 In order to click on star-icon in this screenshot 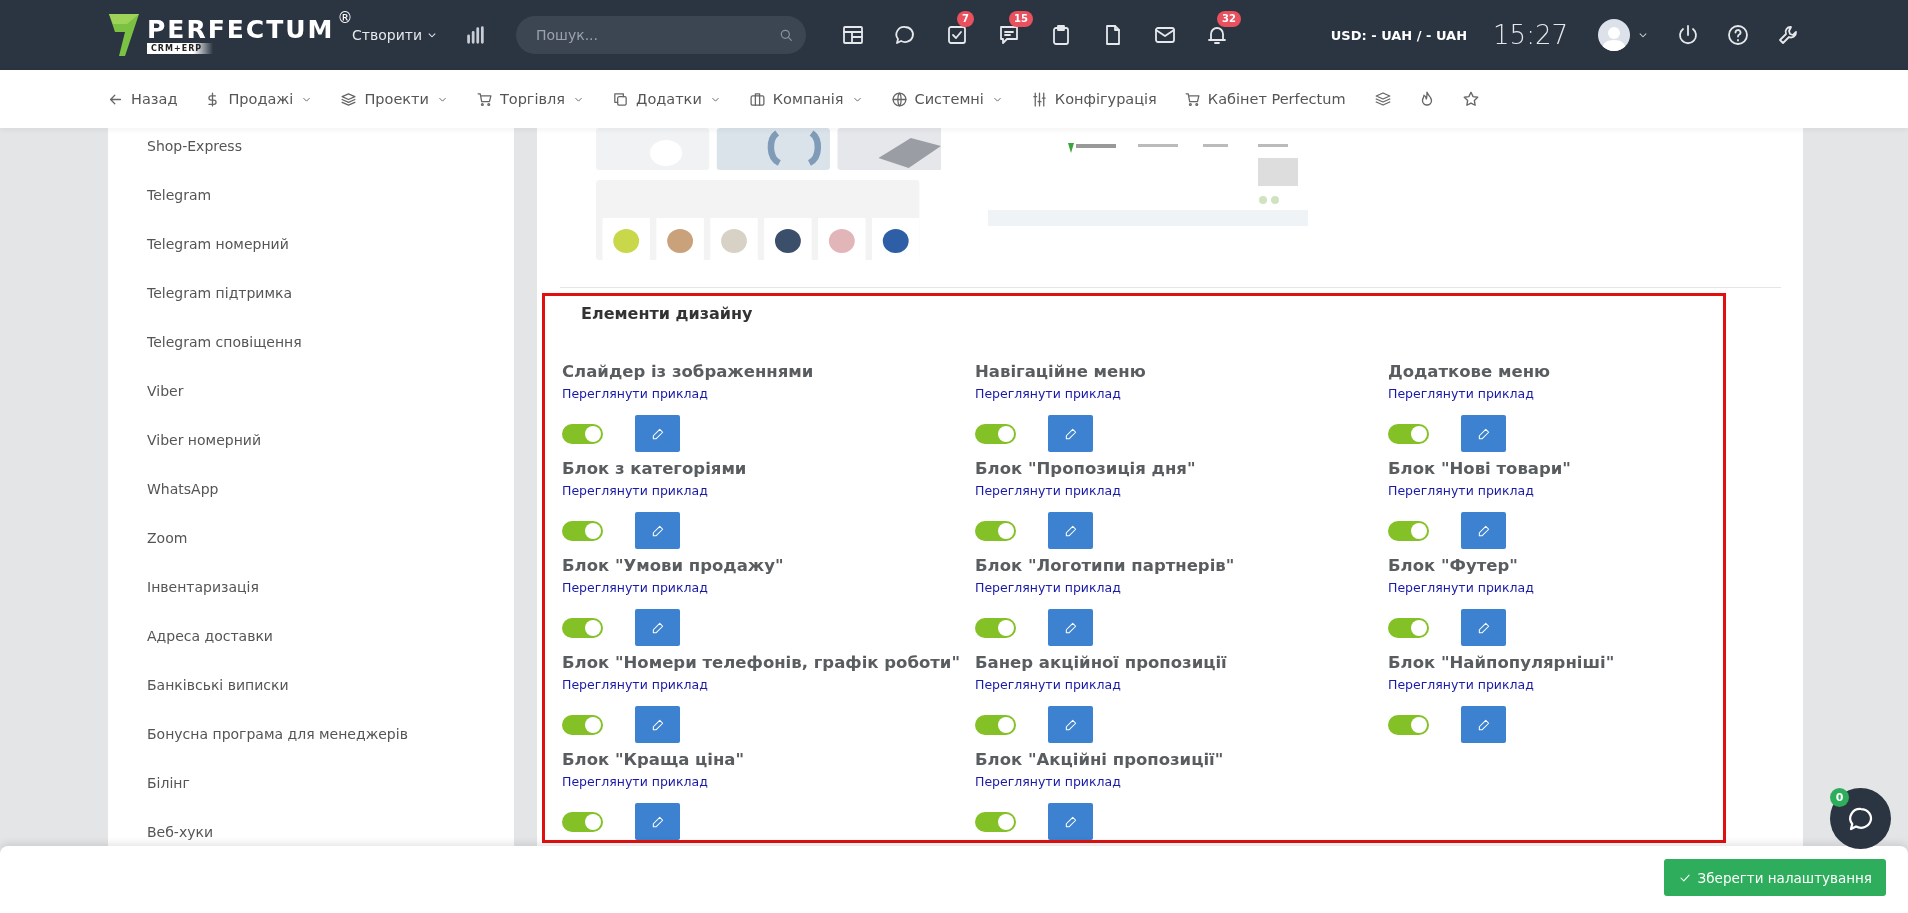, I will do `click(1471, 99)`.